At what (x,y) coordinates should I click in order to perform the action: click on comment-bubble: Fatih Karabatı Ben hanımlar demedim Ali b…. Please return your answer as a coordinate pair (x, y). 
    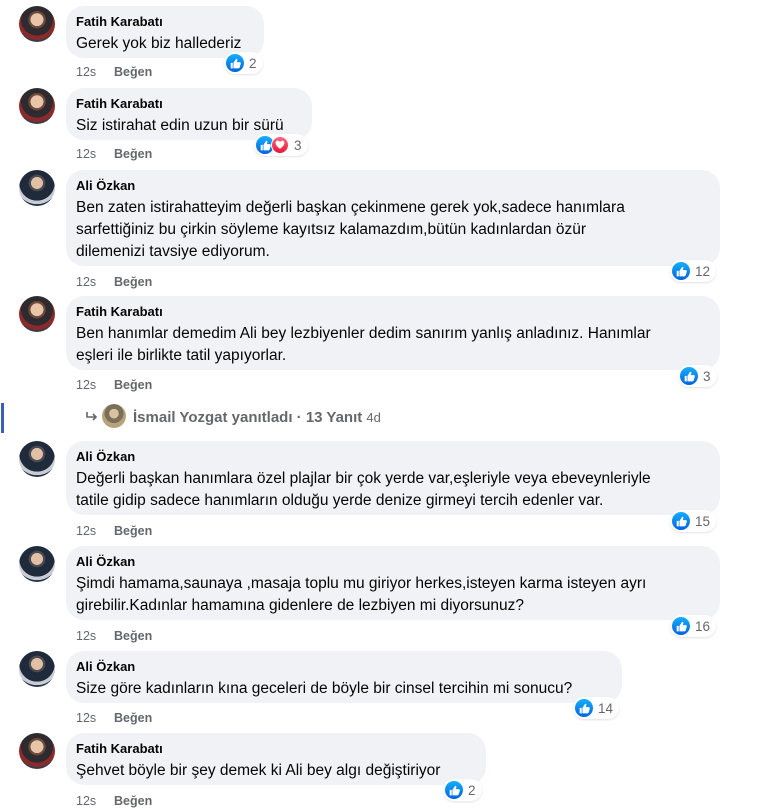
    Looking at the image, I should click on (393, 333).